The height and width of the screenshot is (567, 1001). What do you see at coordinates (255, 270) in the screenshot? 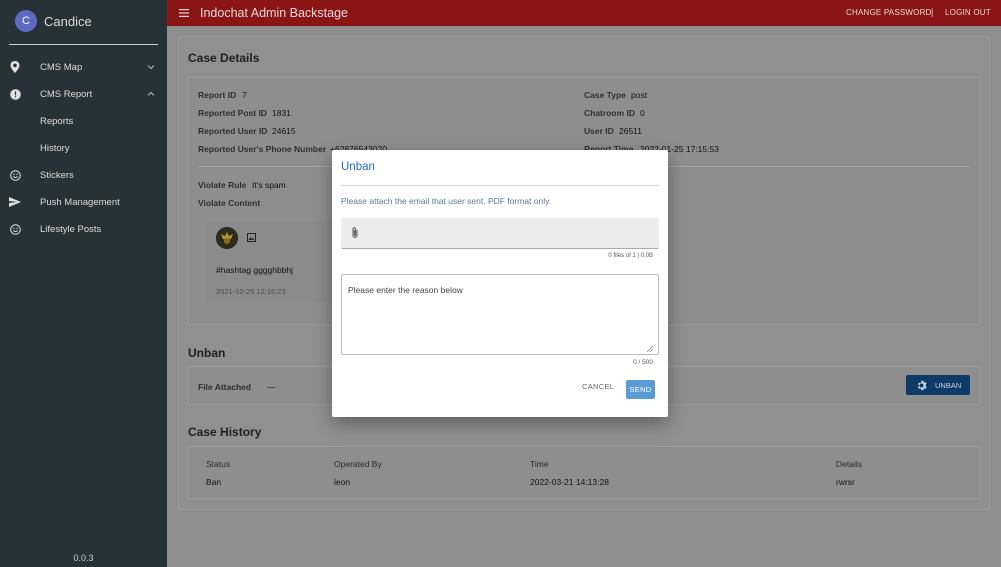
I see `post-text: #hashtag gggghbbhj` at bounding box center [255, 270].